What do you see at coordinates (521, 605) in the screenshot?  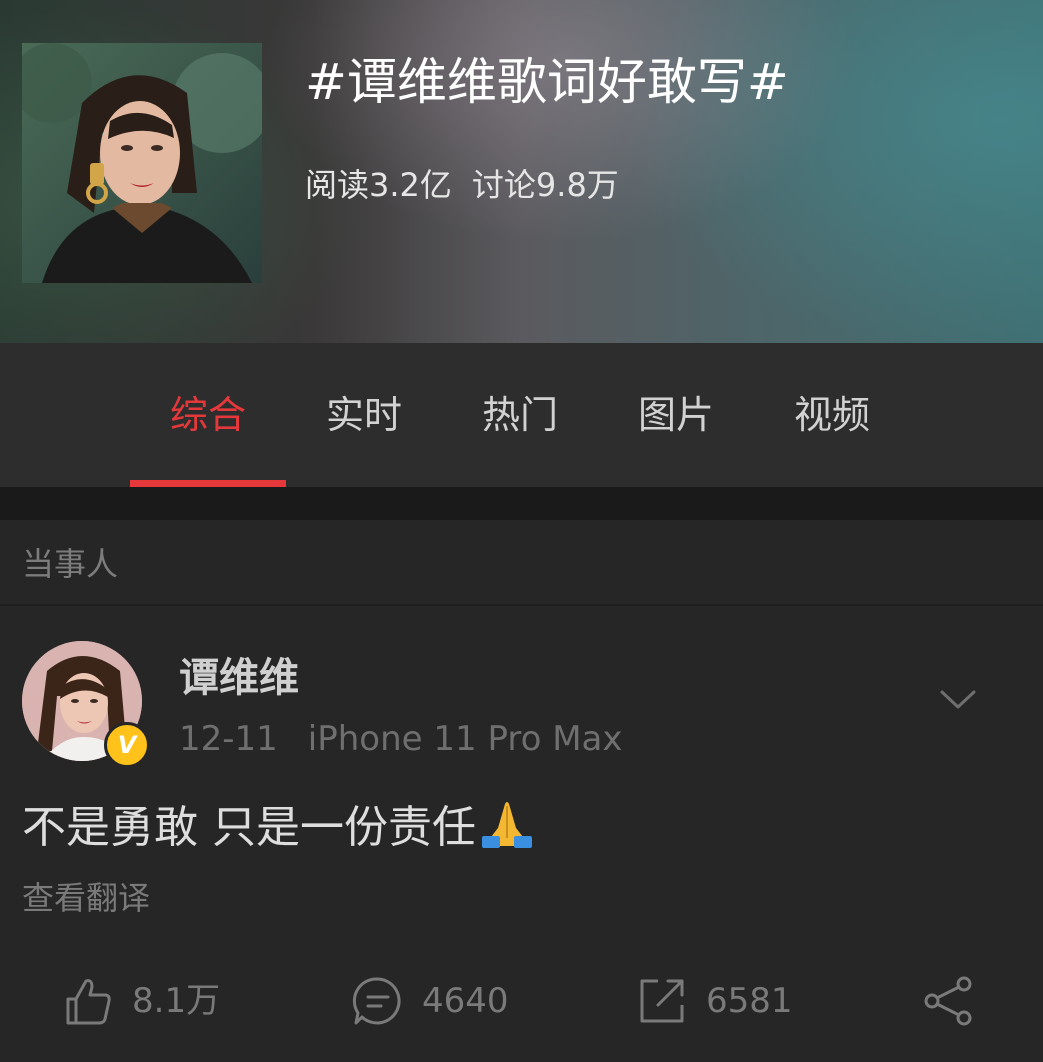 I see `divider` at bounding box center [521, 605].